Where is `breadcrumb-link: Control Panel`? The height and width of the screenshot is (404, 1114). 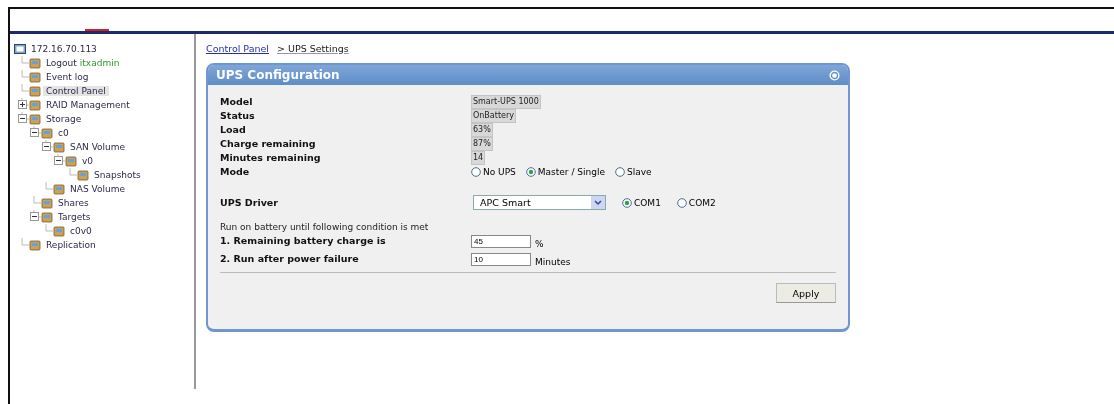 breadcrumb-link: Control Panel is located at coordinates (237, 48).